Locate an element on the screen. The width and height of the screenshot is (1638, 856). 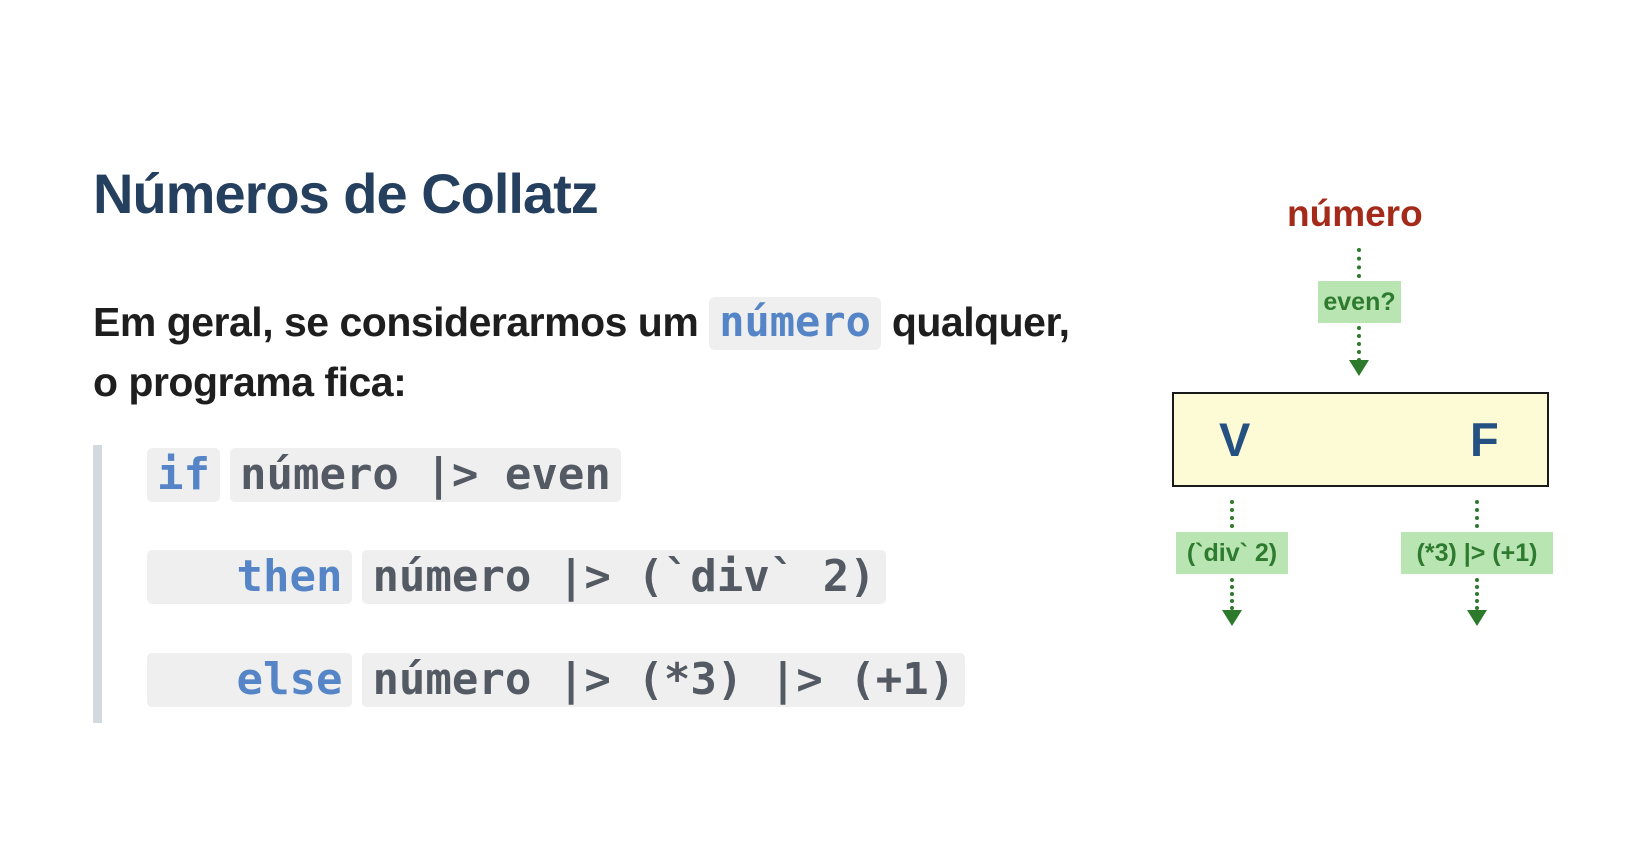
arrow-condition-to-box is located at coordinates (1359, 344).